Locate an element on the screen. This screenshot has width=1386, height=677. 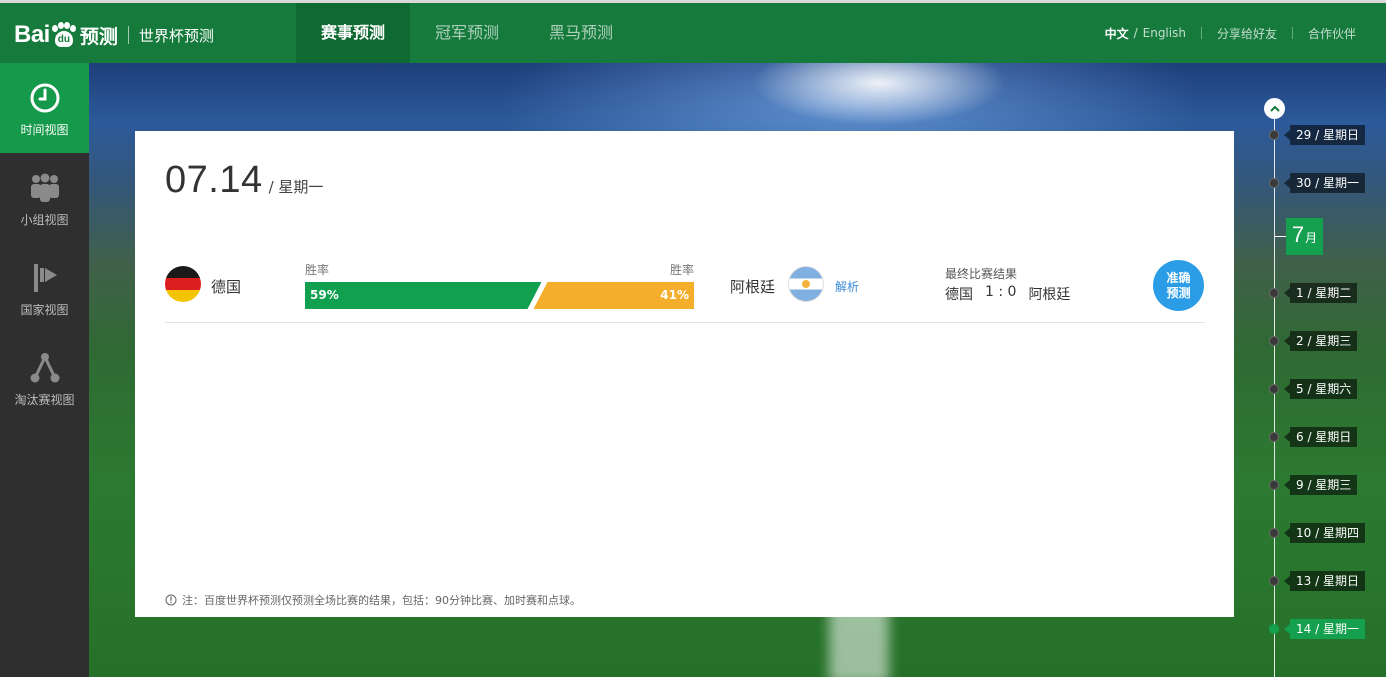
away-win-pct: 41% is located at coordinates (674, 295).